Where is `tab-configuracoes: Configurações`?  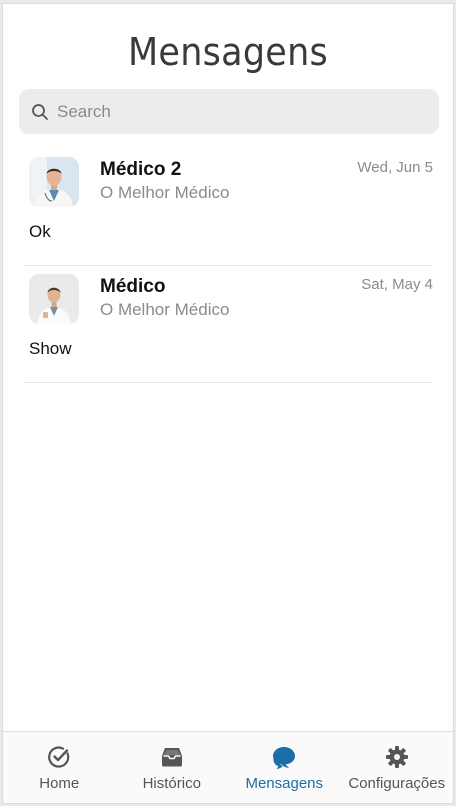 tab-configuracoes: Configurações is located at coordinates (397, 767).